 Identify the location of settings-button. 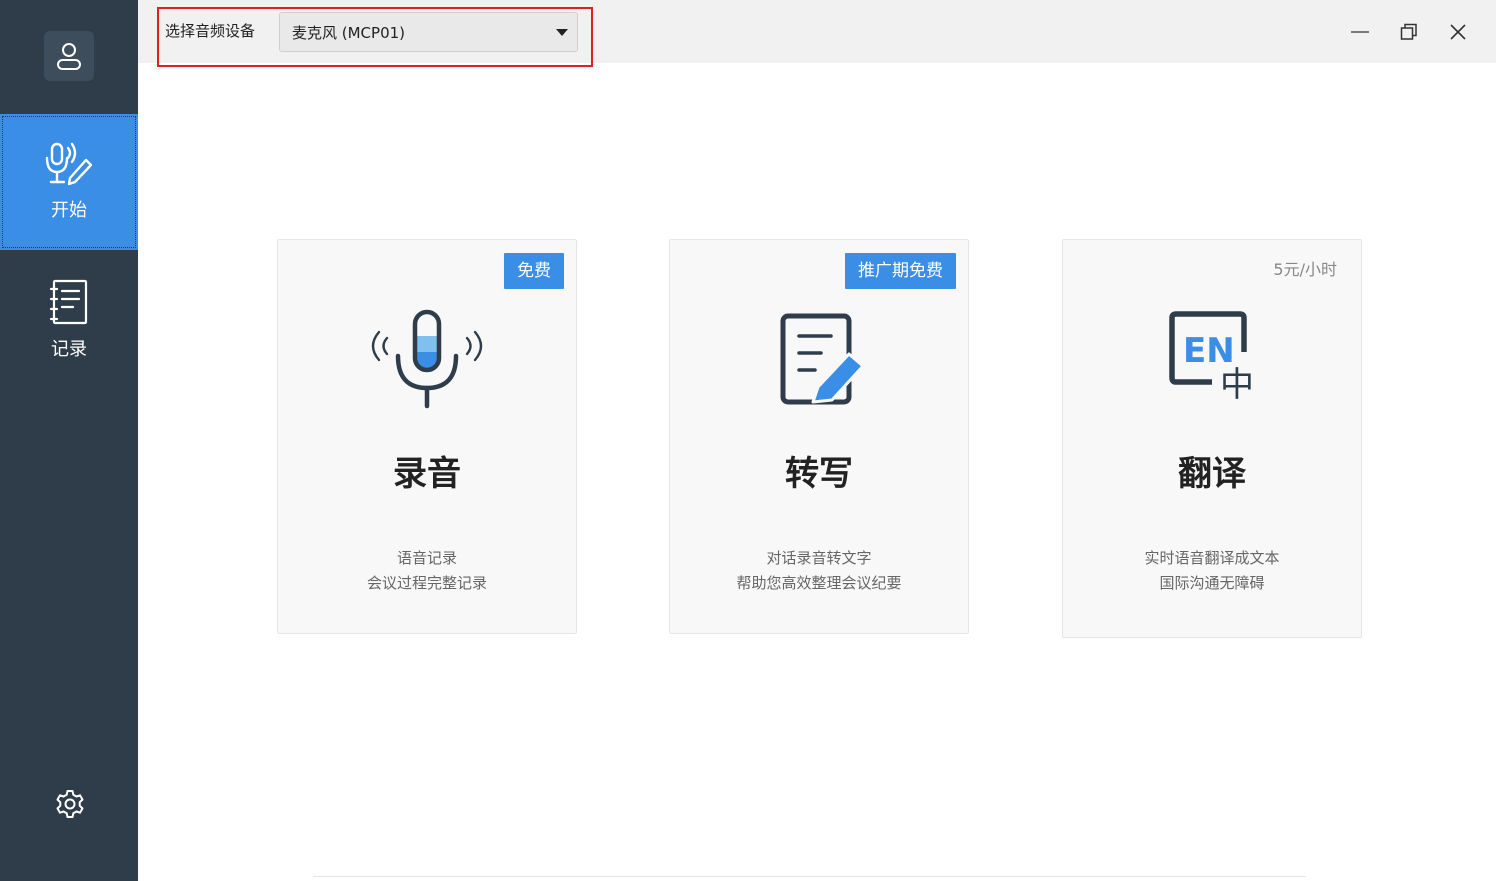
(70, 804).